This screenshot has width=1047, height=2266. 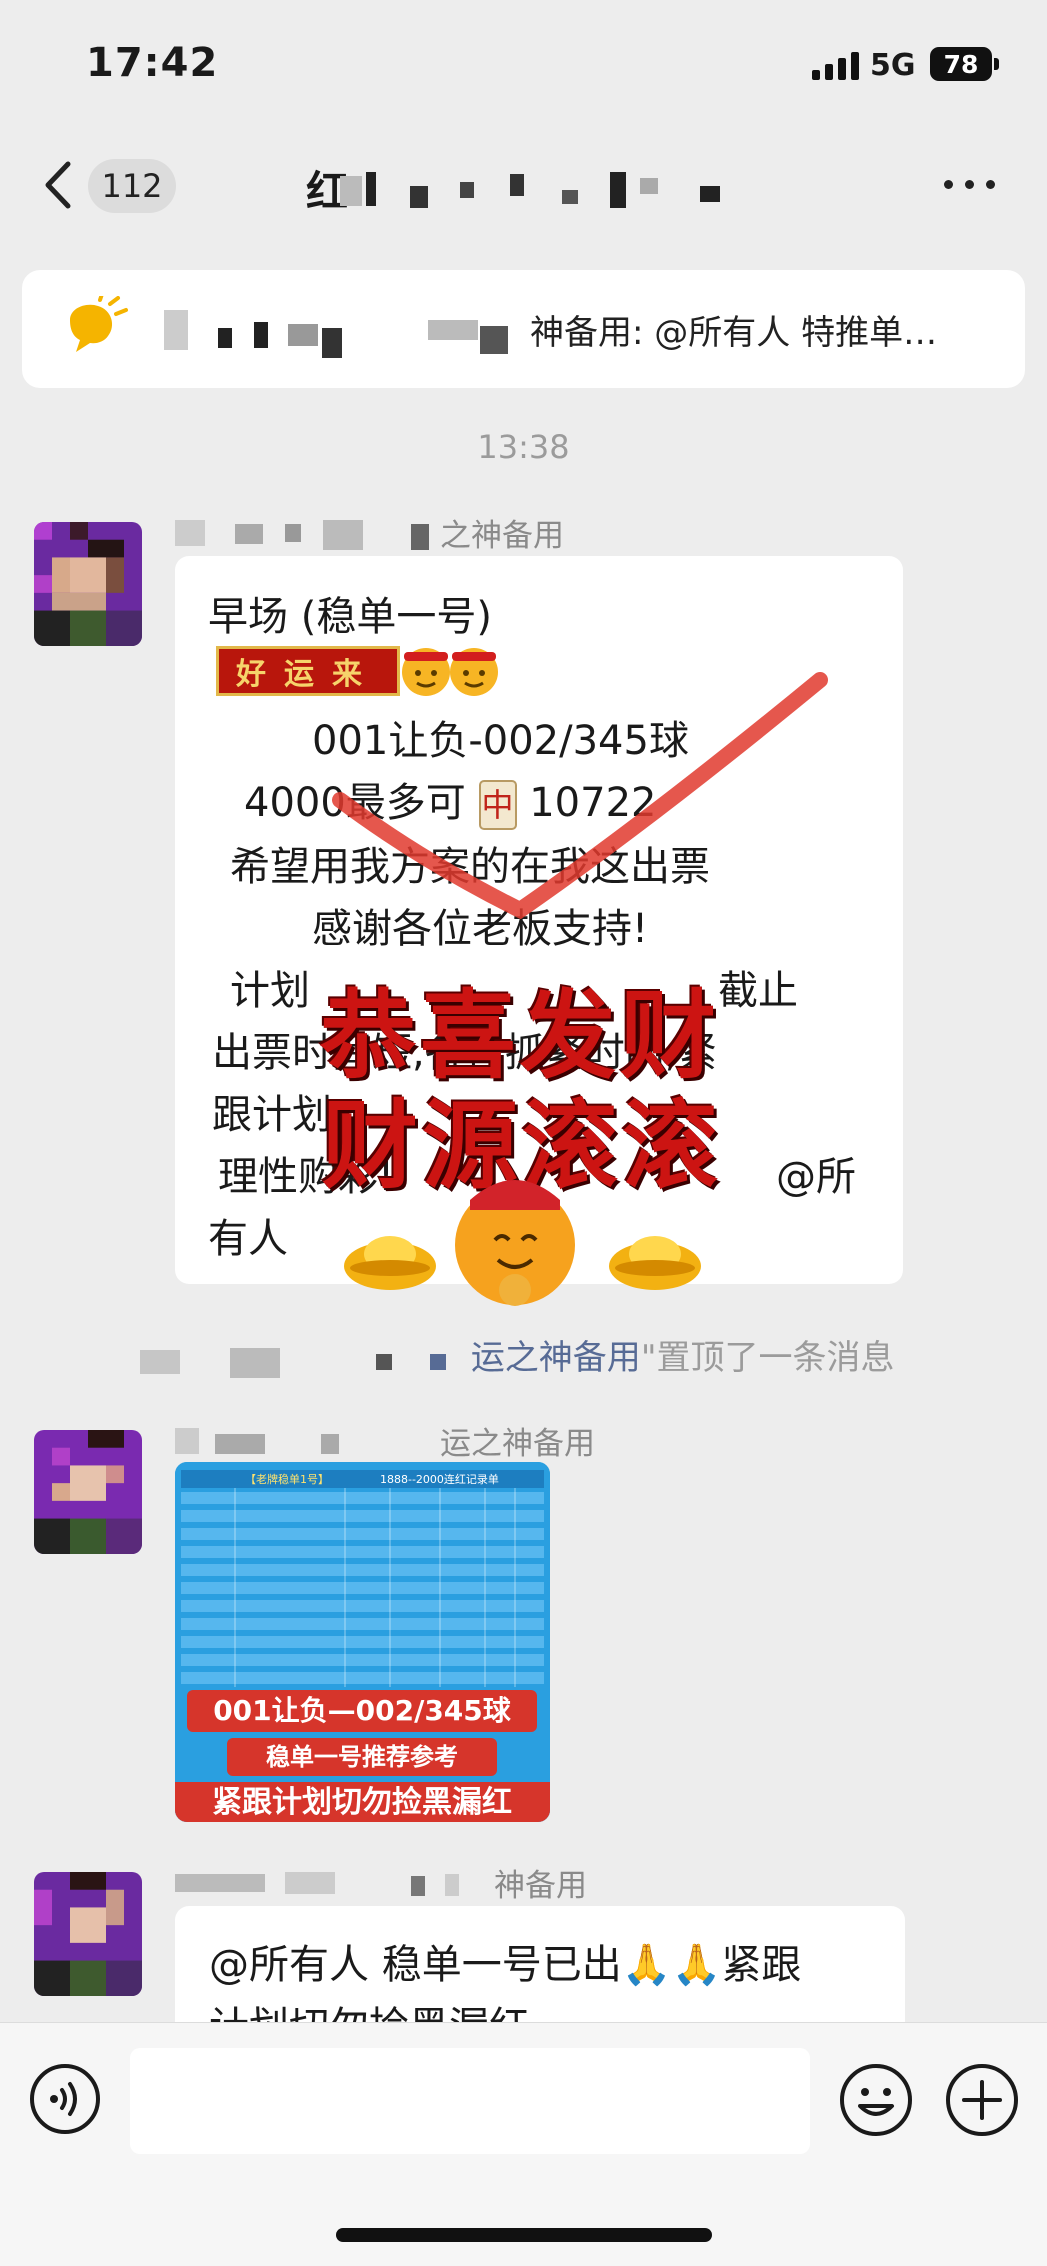 I want to click on message-line: @所, so click(x=816, y=1177).